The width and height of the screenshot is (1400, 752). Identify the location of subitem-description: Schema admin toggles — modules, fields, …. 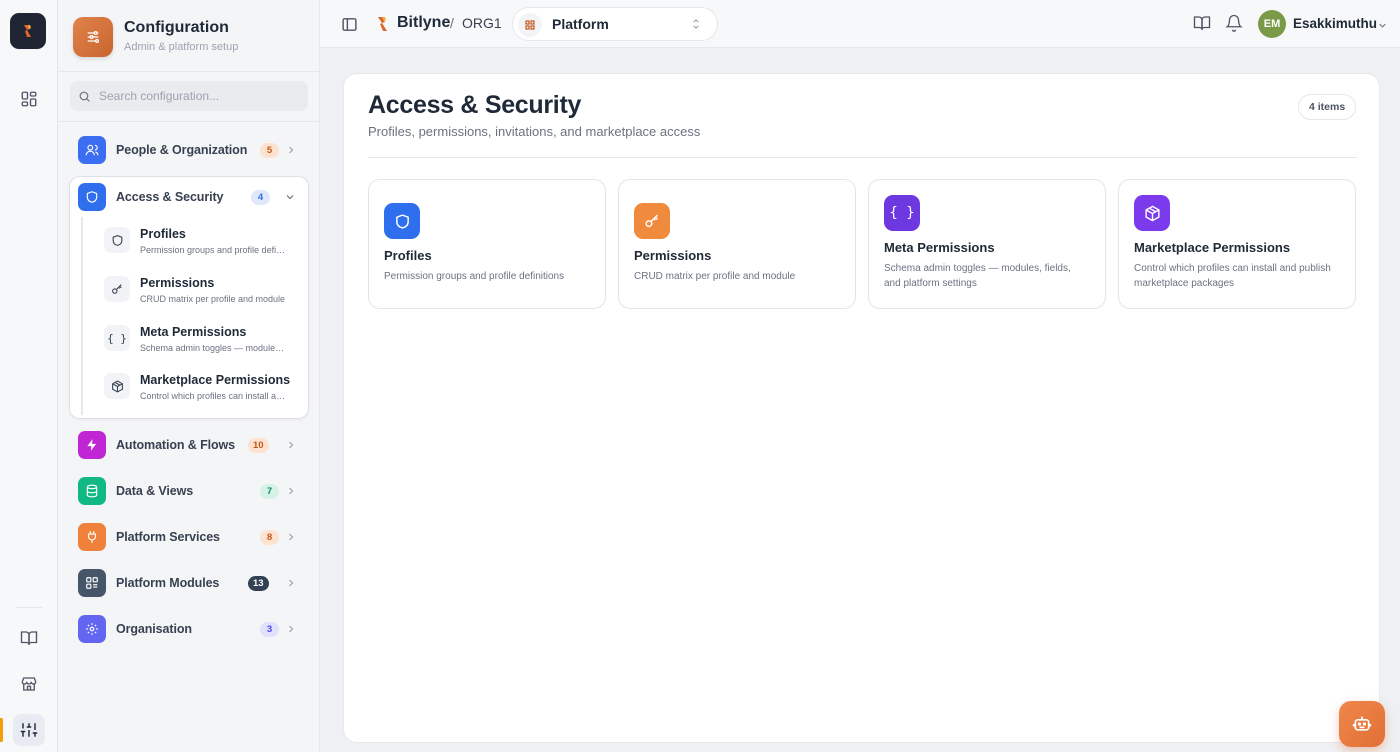
(214, 348).